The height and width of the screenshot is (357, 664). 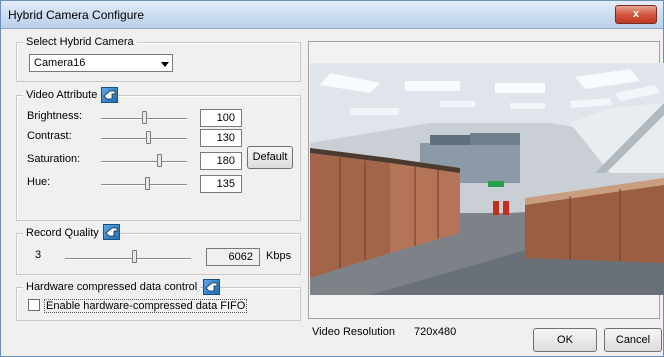 What do you see at coordinates (435, 332) in the screenshot?
I see `video-resolution-value: 720x480` at bounding box center [435, 332].